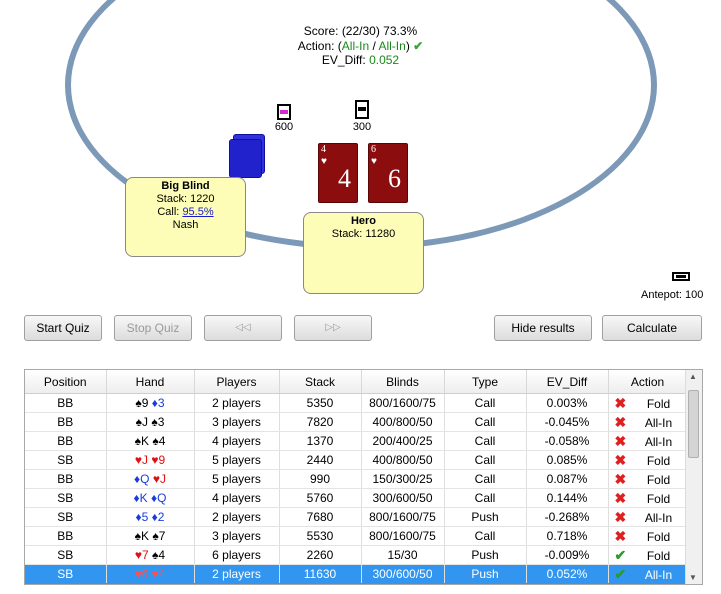 Image resolution: width=721 pixels, height=594 pixels. I want to click on cell-stack: 7680, so click(320, 517).